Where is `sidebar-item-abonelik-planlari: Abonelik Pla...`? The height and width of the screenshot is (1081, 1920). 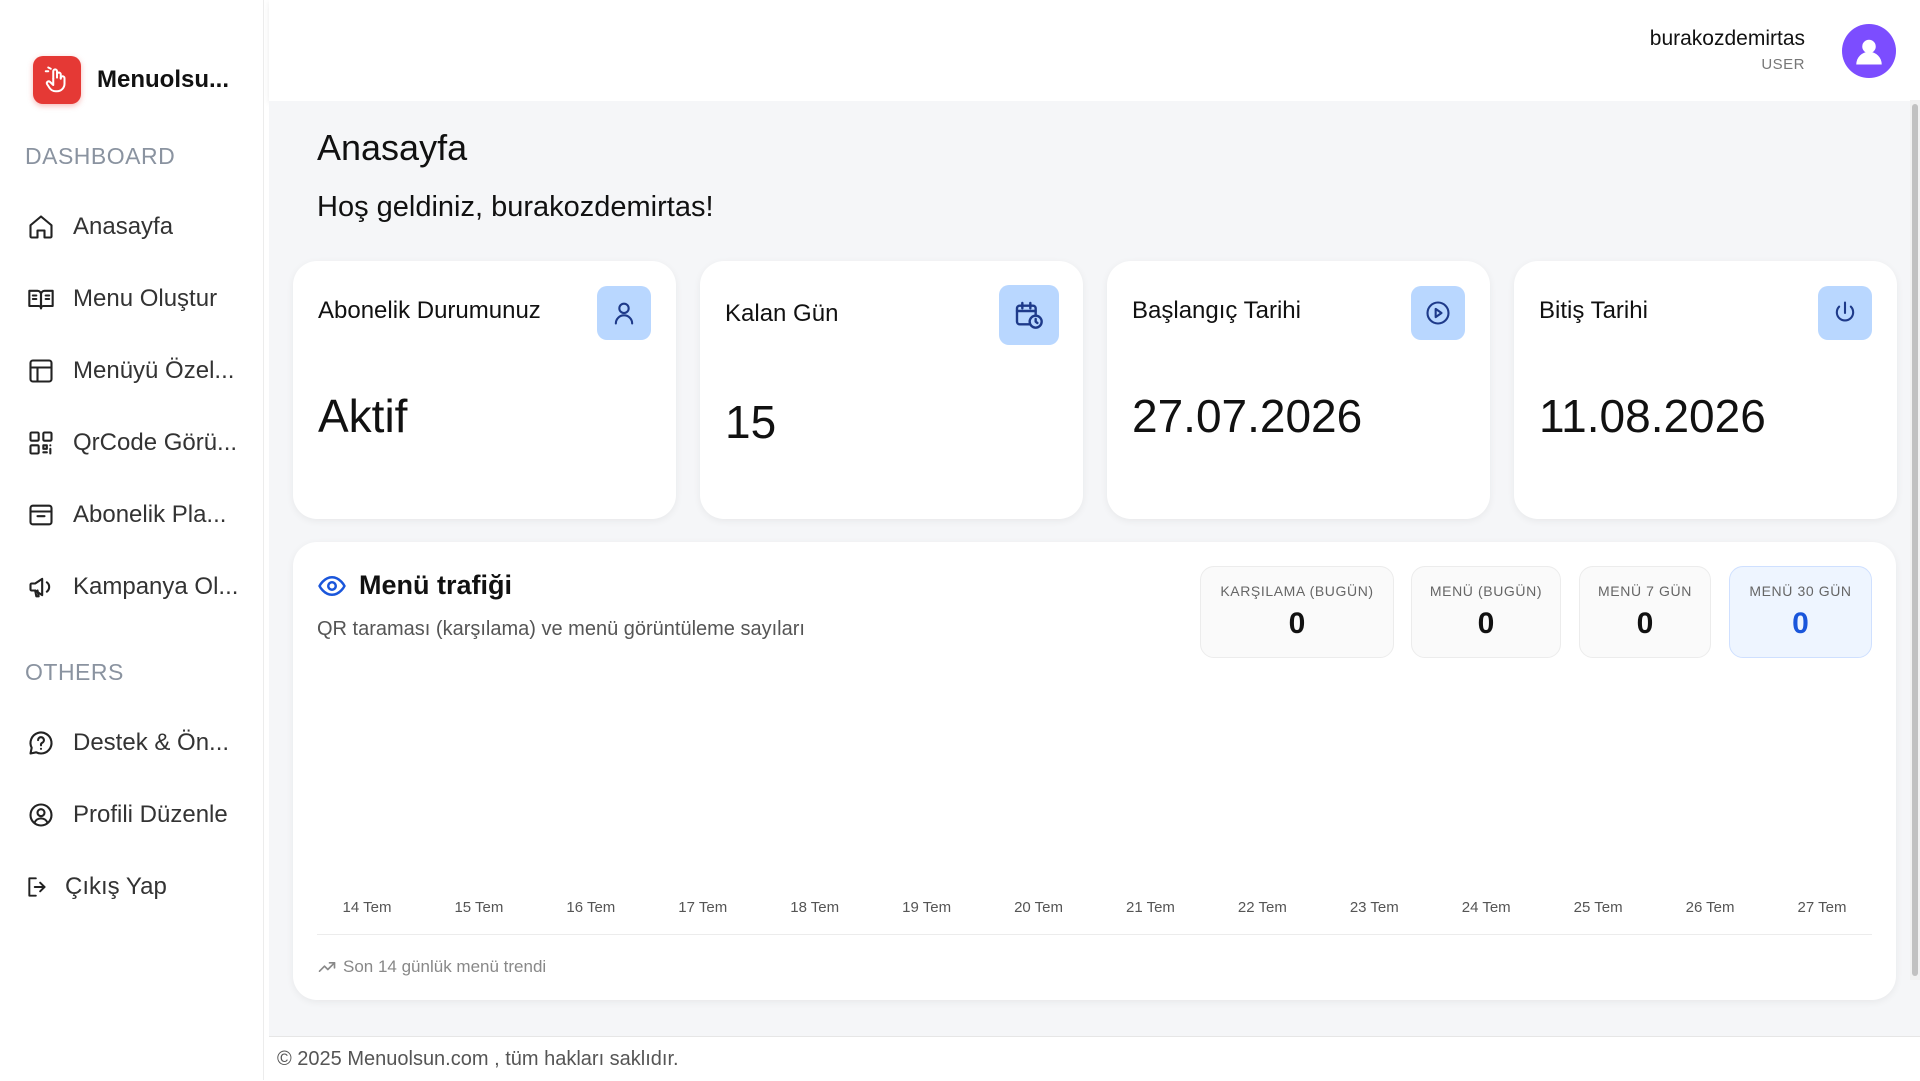
sidebar-item-abonelik-planlari: Abonelik Pla... is located at coordinates (135, 515).